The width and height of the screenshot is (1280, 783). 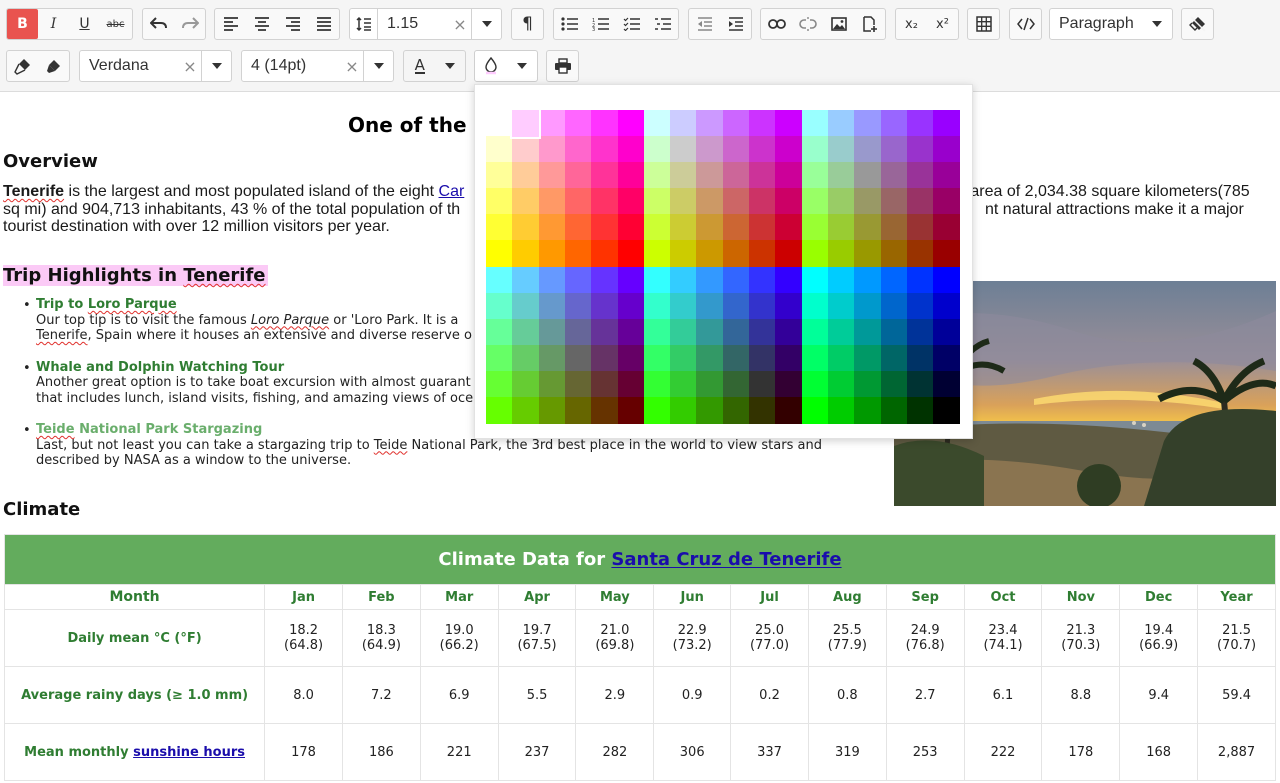 What do you see at coordinates (807, 24) in the screenshot?
I see `unlink-button` at bounding box center [807, 24].